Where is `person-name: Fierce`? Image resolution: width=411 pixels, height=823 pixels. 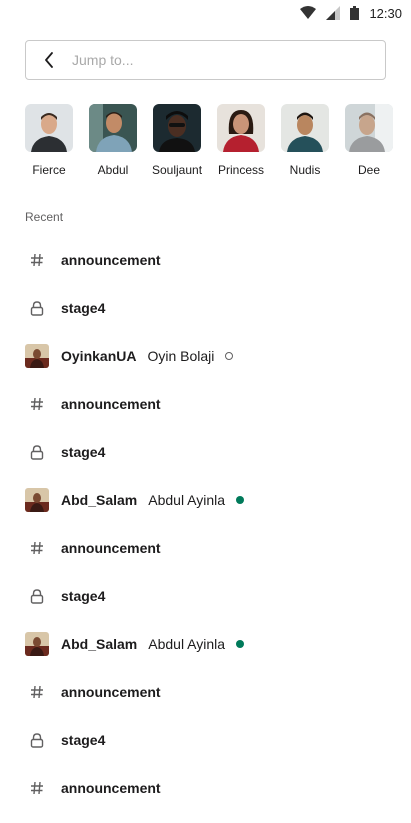
person-name: Fierce is located at coordinates (49, 170).